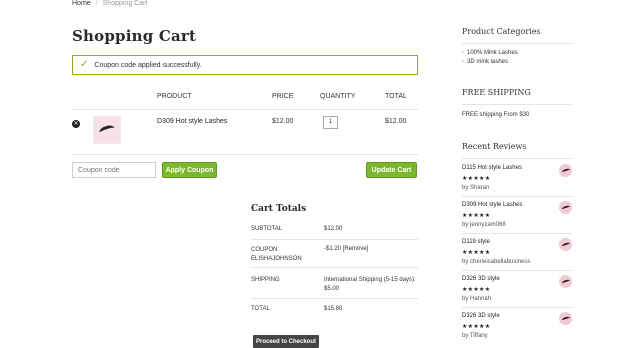  Describe the element at coordinates (76, 124) in the screenshot. I see `remove-item-button: ✕` at that location.